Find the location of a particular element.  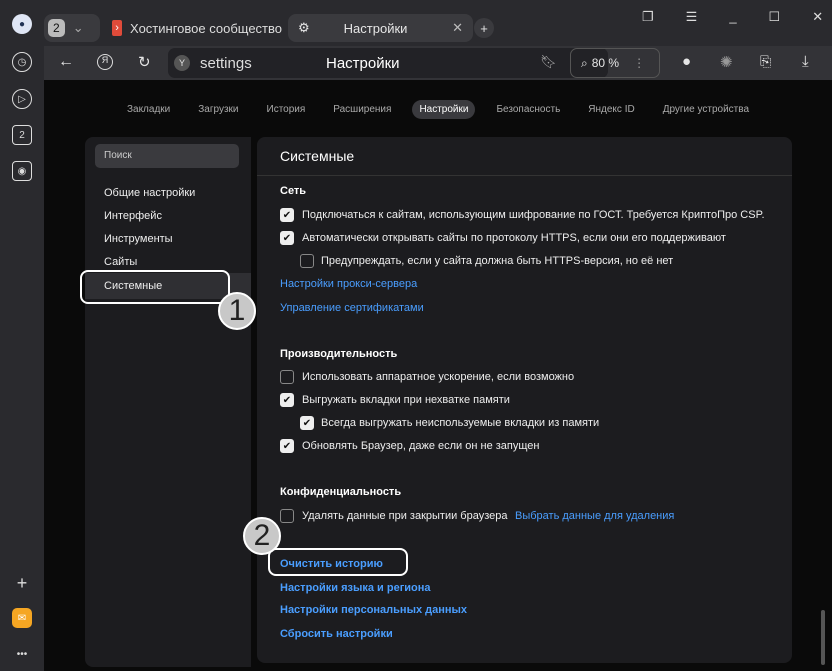

back-icon: ← is located at coordinates (66, 62).